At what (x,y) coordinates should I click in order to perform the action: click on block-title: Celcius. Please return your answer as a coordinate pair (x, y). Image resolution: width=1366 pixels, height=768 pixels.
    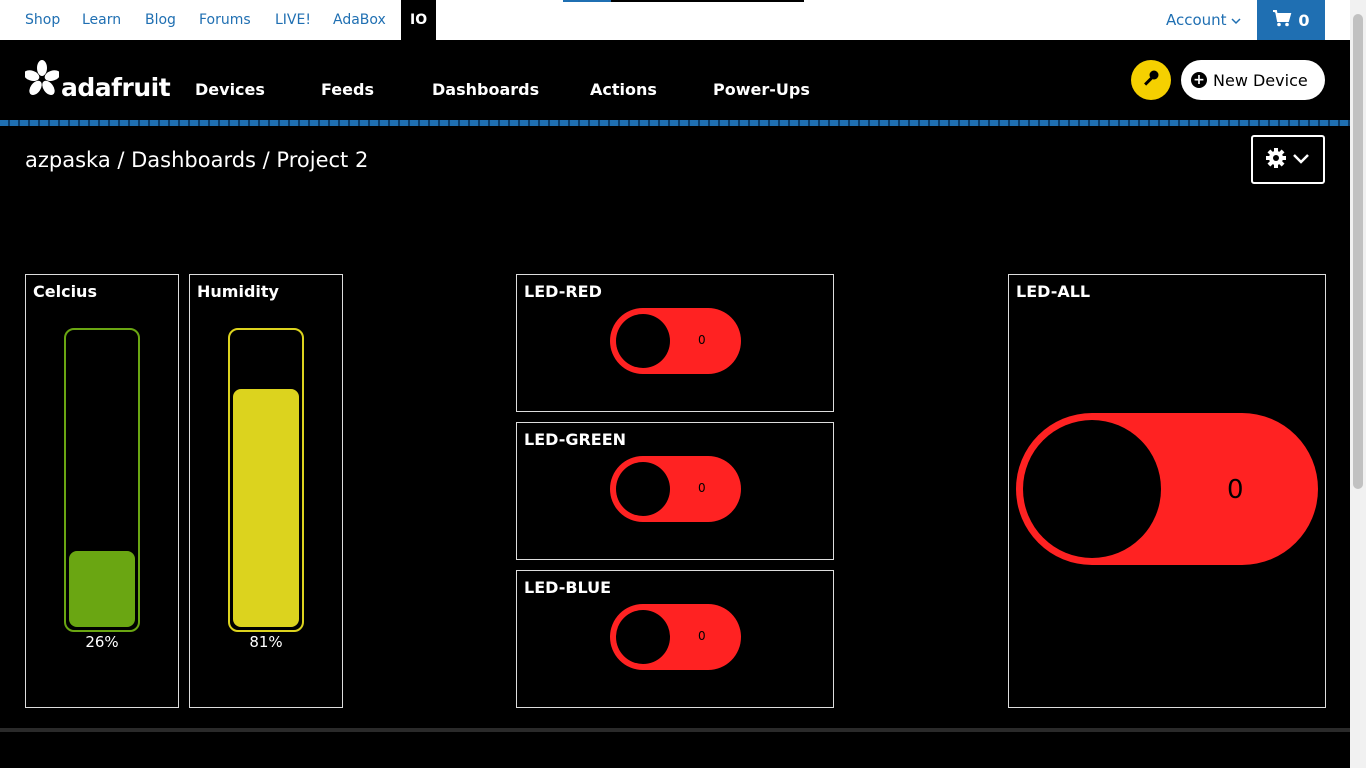
    Looking at the image, I should click on (65, 291).